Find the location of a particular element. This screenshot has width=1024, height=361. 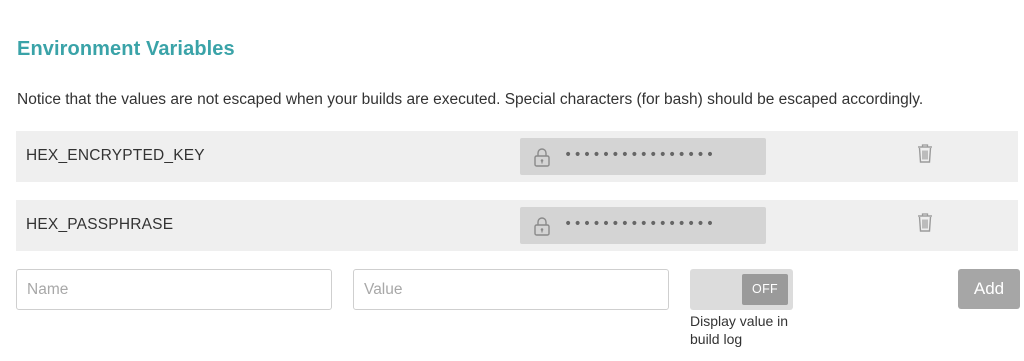

add-button: Add is located at coordinates (989, 289).